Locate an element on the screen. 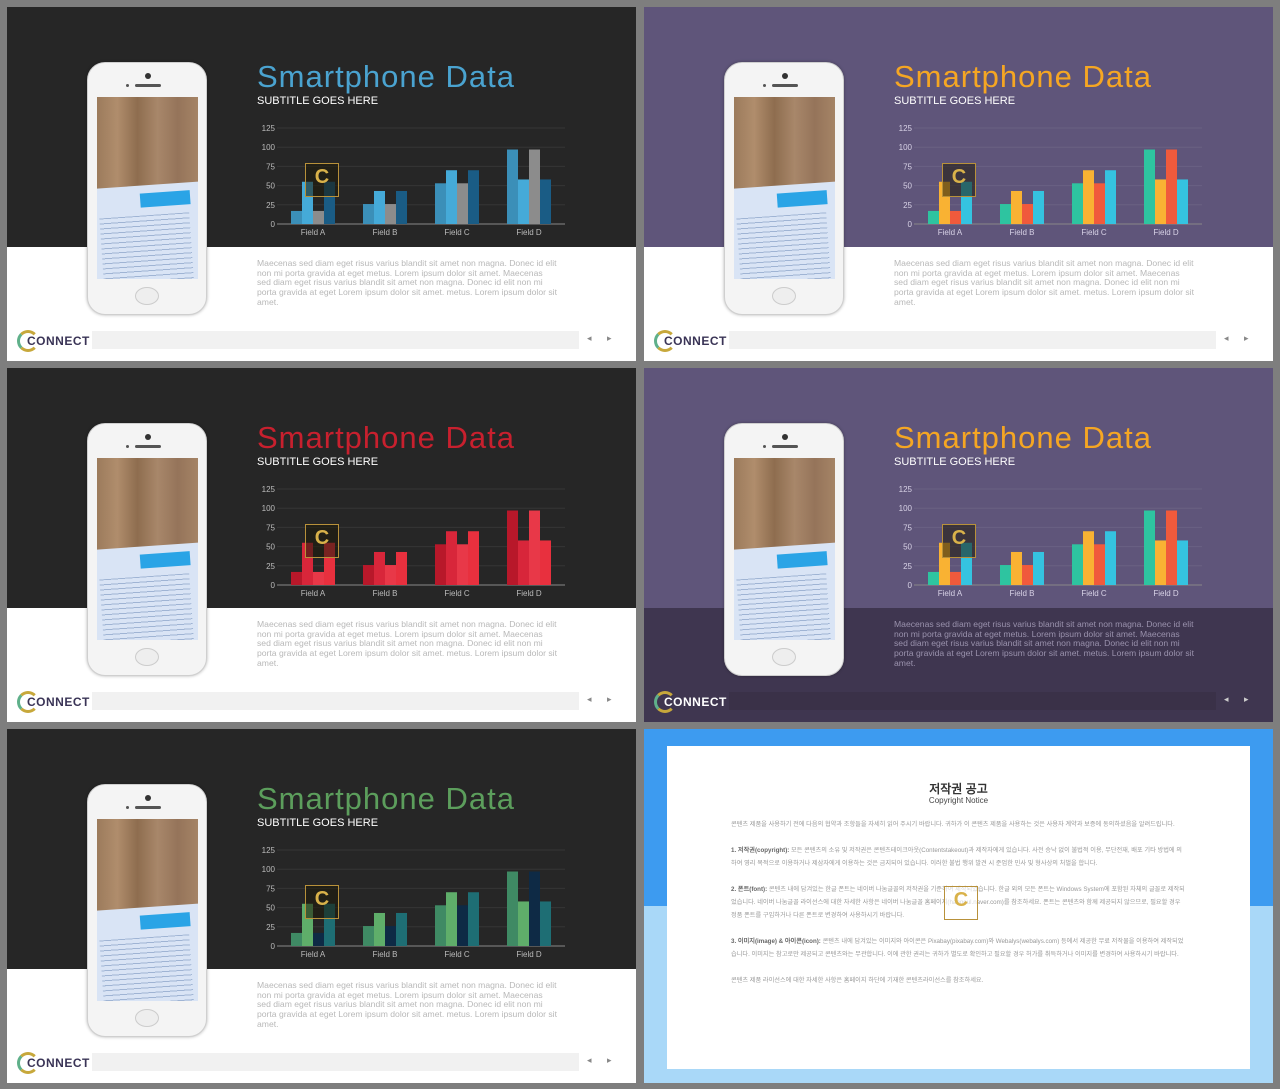  x-category-label: Field A is located at coordinates (950, 593).